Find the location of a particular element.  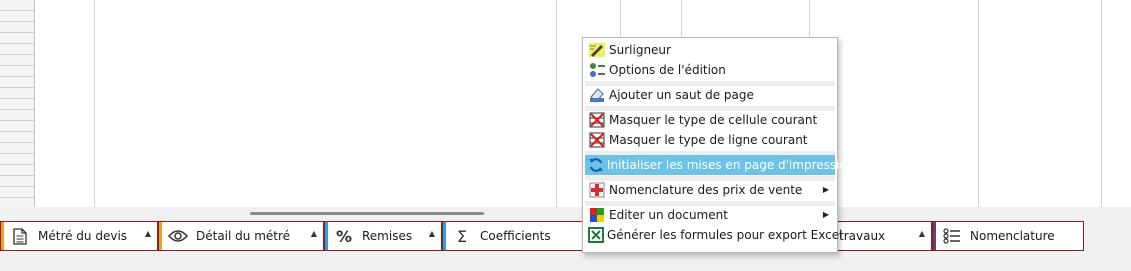

menu-item-nomenclature-prix: Nomenclature des prix de vente ▶ is located at coordinates (710, 190).